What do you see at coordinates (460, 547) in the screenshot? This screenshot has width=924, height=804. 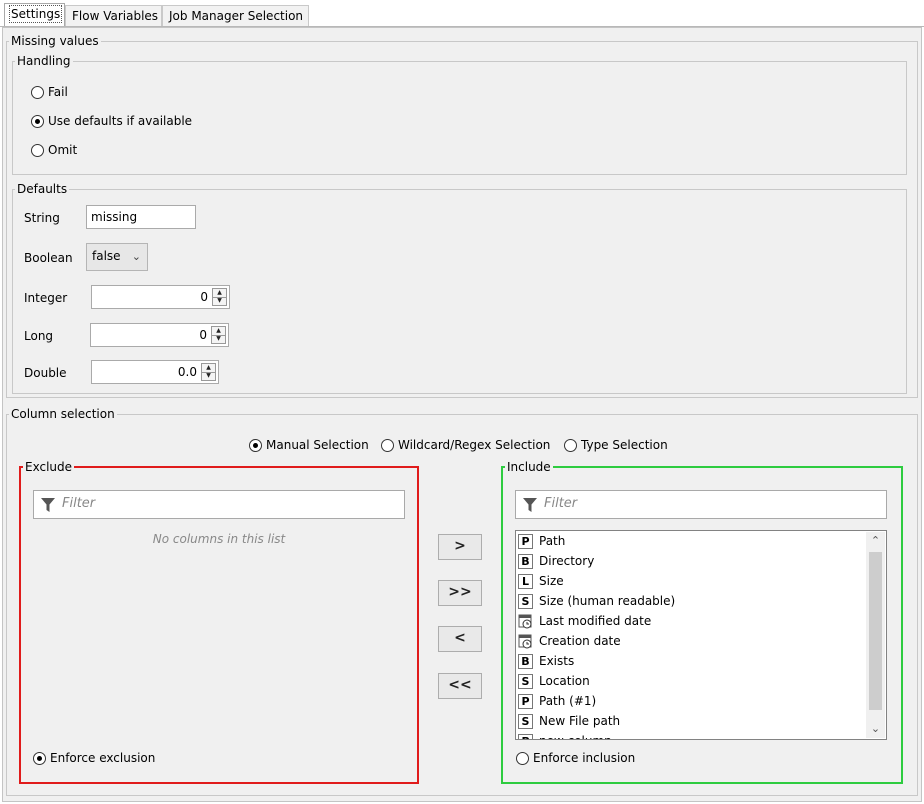 I see `add-button: >` at bounding box center [460, 547].